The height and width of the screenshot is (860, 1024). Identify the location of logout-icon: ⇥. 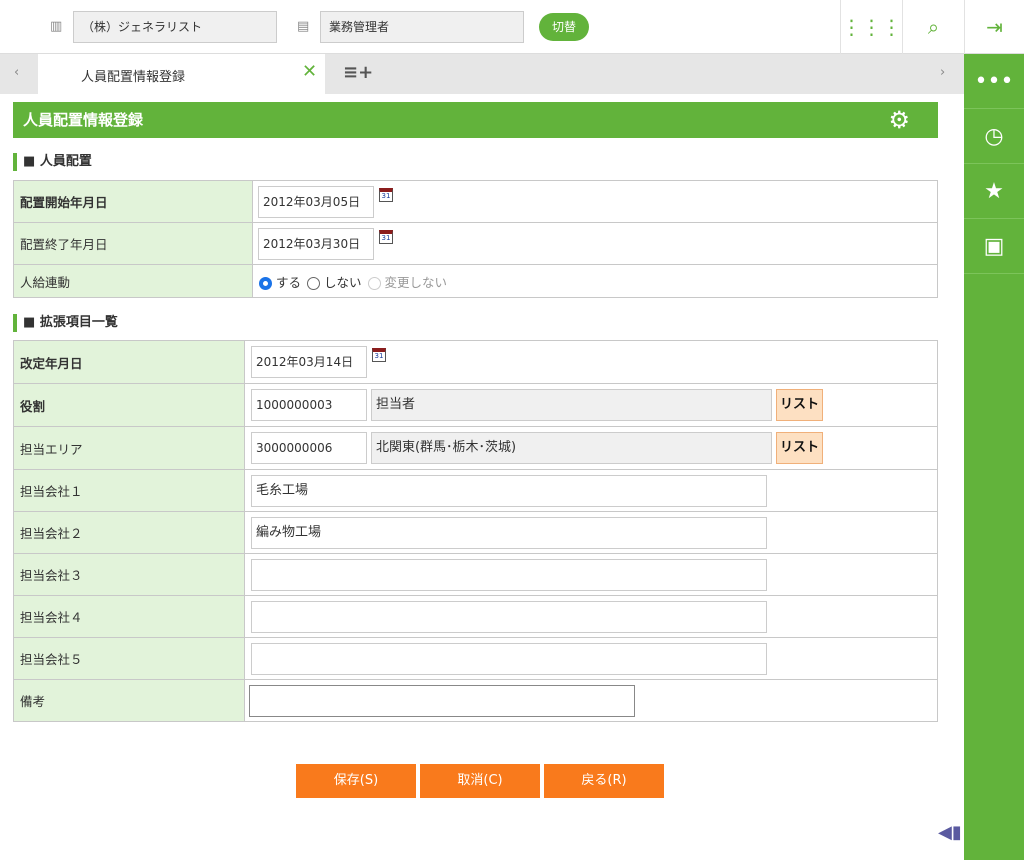
(994, 27).